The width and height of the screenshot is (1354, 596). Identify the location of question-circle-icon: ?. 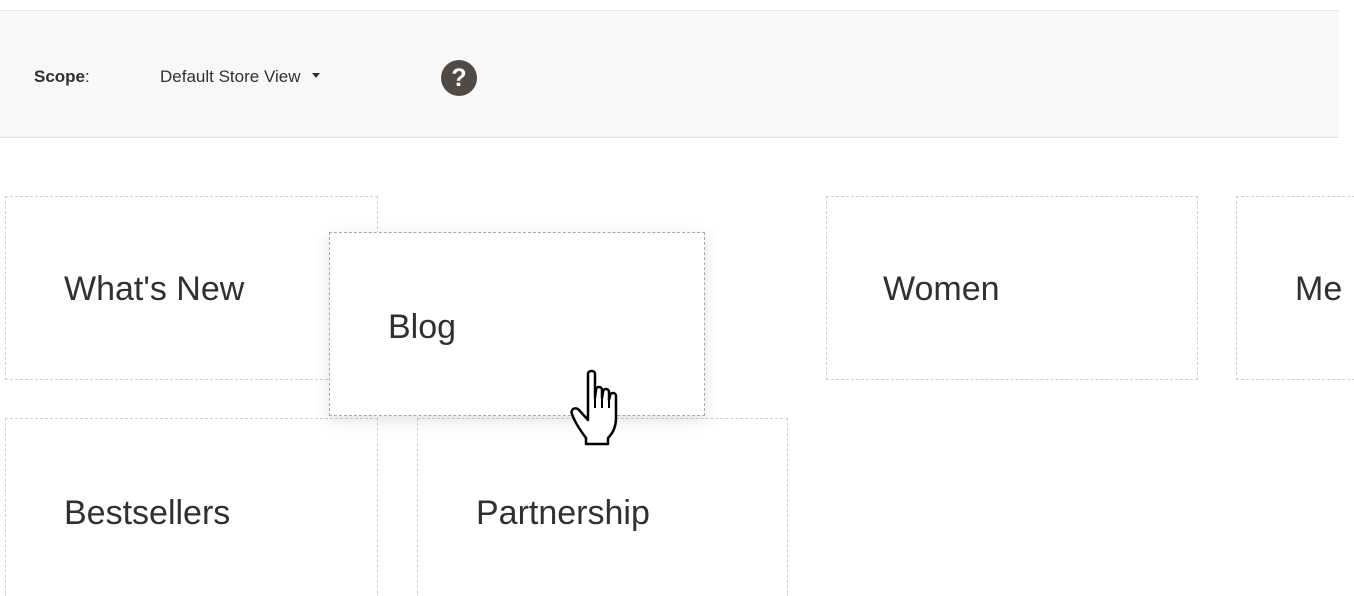
(459, 78).